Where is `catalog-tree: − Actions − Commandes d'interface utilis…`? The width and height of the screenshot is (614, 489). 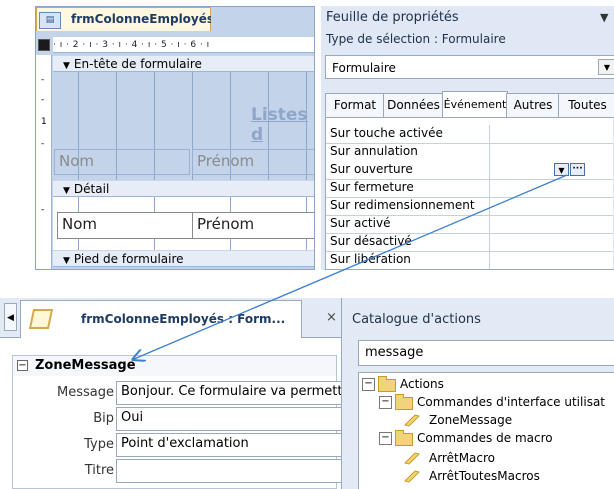 catalog-tree: − Actions − Commandes d'interface utilis… is located at coordinates (486, 430).